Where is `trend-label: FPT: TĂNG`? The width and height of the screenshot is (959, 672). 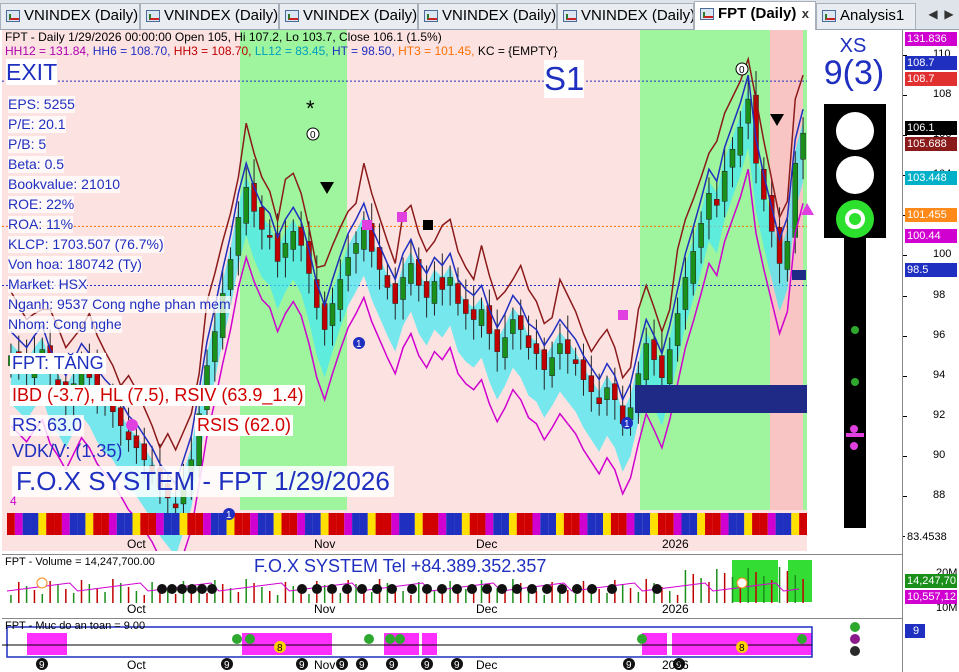
trend-label: FPT: TĂNG is located at coordinates (58, 363).